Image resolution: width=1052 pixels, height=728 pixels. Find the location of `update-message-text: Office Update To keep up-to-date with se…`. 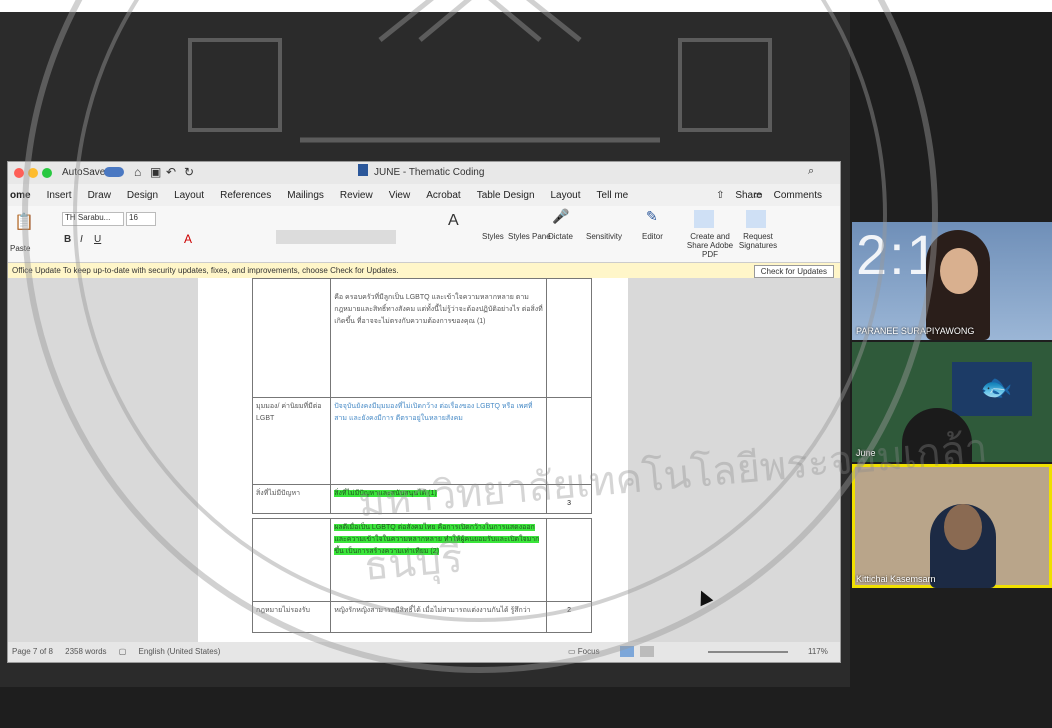

update-message-text: Office Update To keep up-to-date with se… is located at coordinates (205, 270).